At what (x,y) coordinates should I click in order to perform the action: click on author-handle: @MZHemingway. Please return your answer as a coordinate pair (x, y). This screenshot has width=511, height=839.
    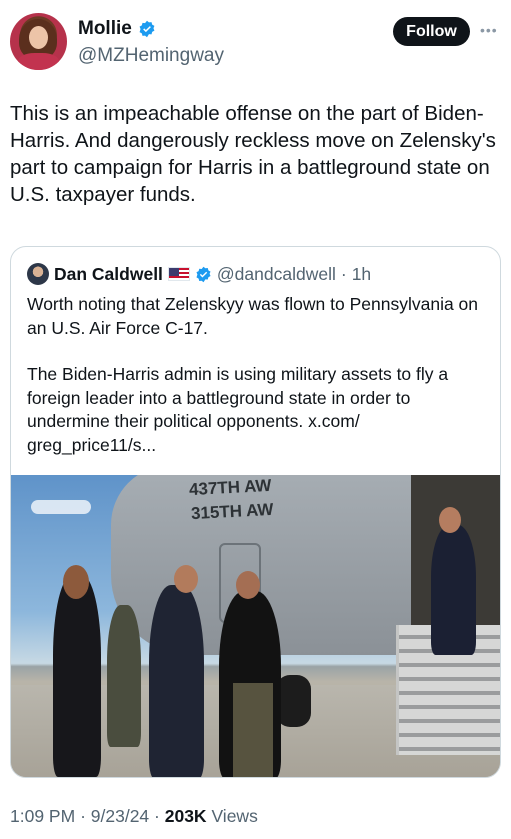
    Looking at the image, I should click on (151, 56).